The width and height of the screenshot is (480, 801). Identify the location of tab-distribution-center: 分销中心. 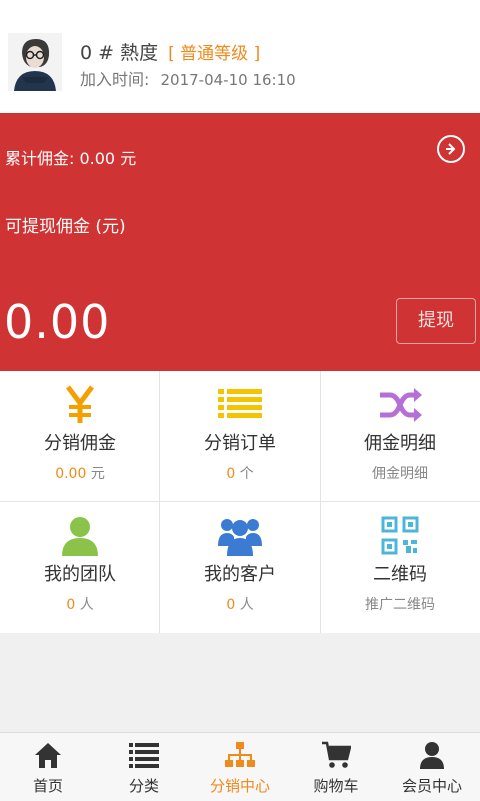
(240, 767).